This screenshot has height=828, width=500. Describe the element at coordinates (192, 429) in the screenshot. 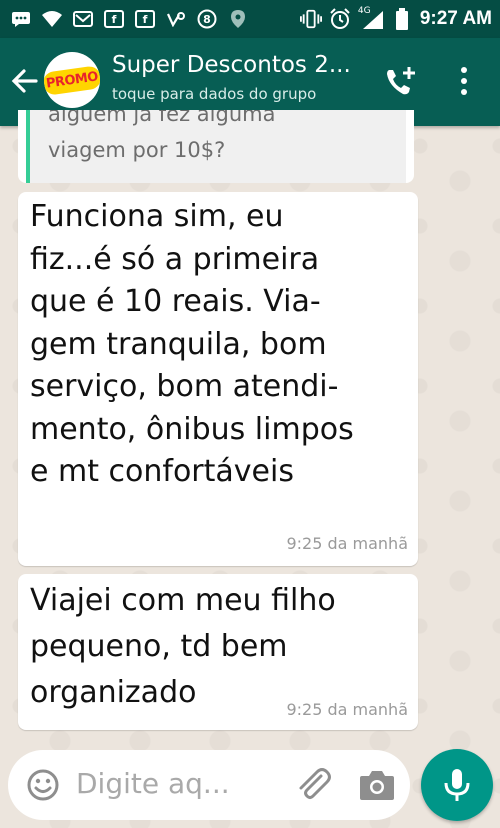

I see `message-line: mento, ônibus limpos` at that location.